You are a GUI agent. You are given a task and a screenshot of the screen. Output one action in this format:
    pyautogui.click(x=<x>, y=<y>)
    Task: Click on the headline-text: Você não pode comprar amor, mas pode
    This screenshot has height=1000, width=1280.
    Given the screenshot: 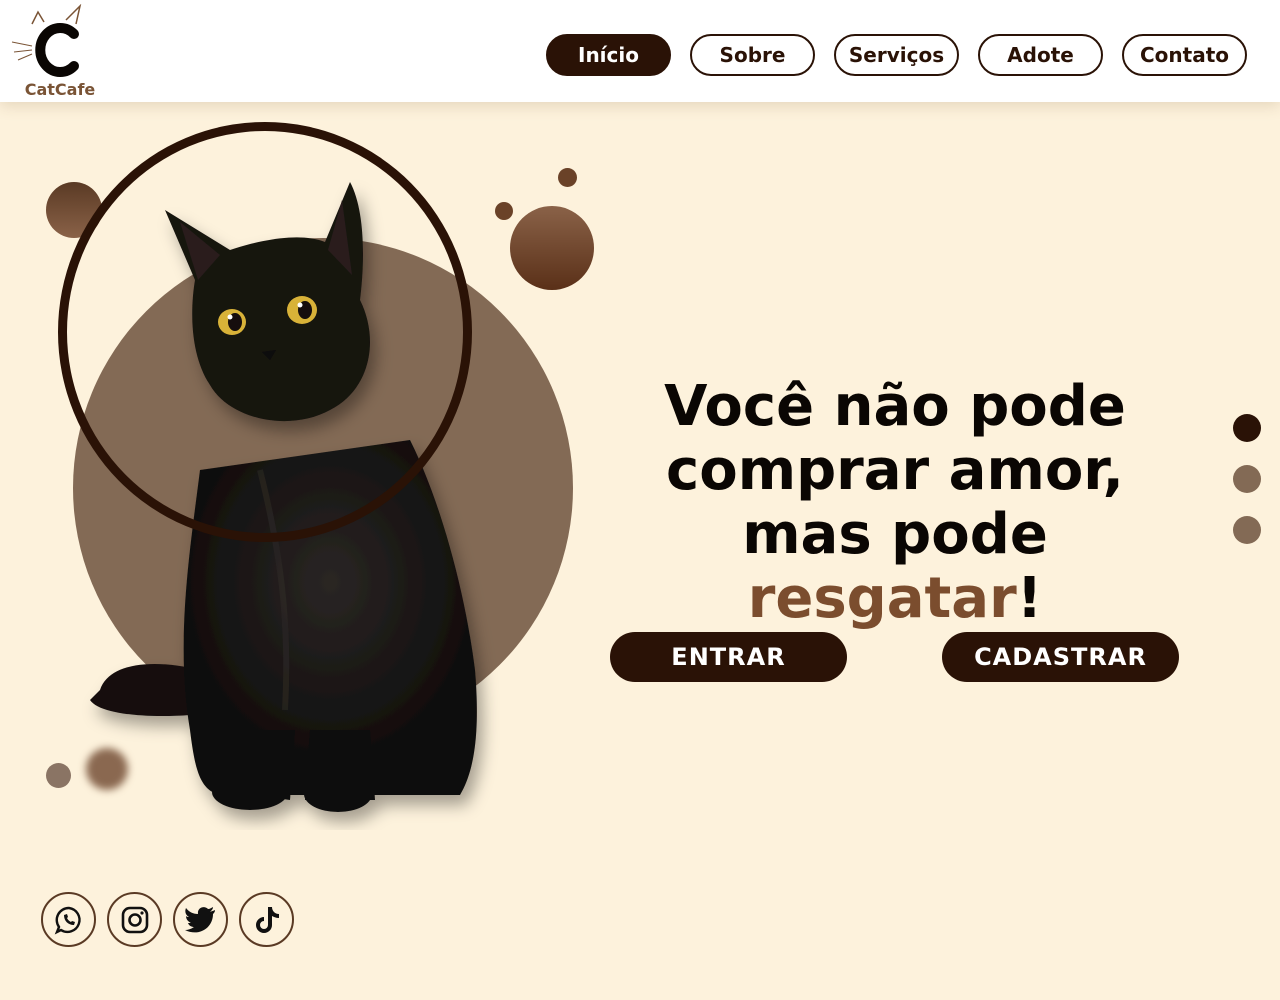 What is the action you would take?
    pyautogui.click(x=895, y=470)
    